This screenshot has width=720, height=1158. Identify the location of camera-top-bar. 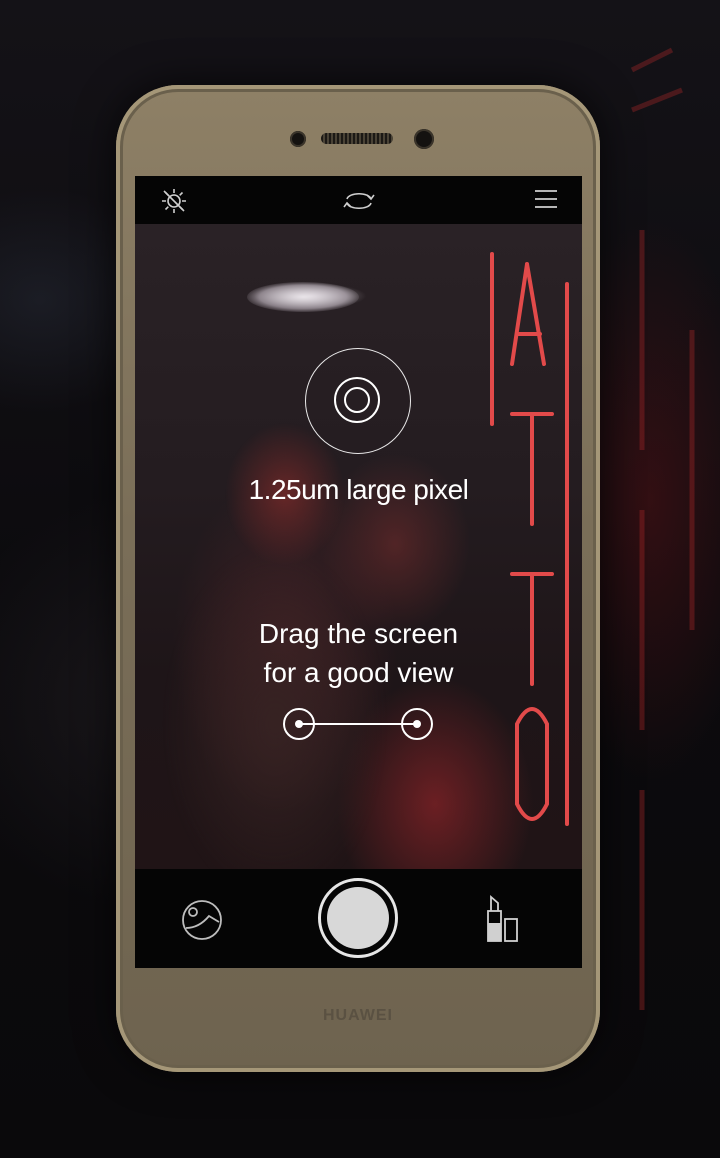
(358, 200).